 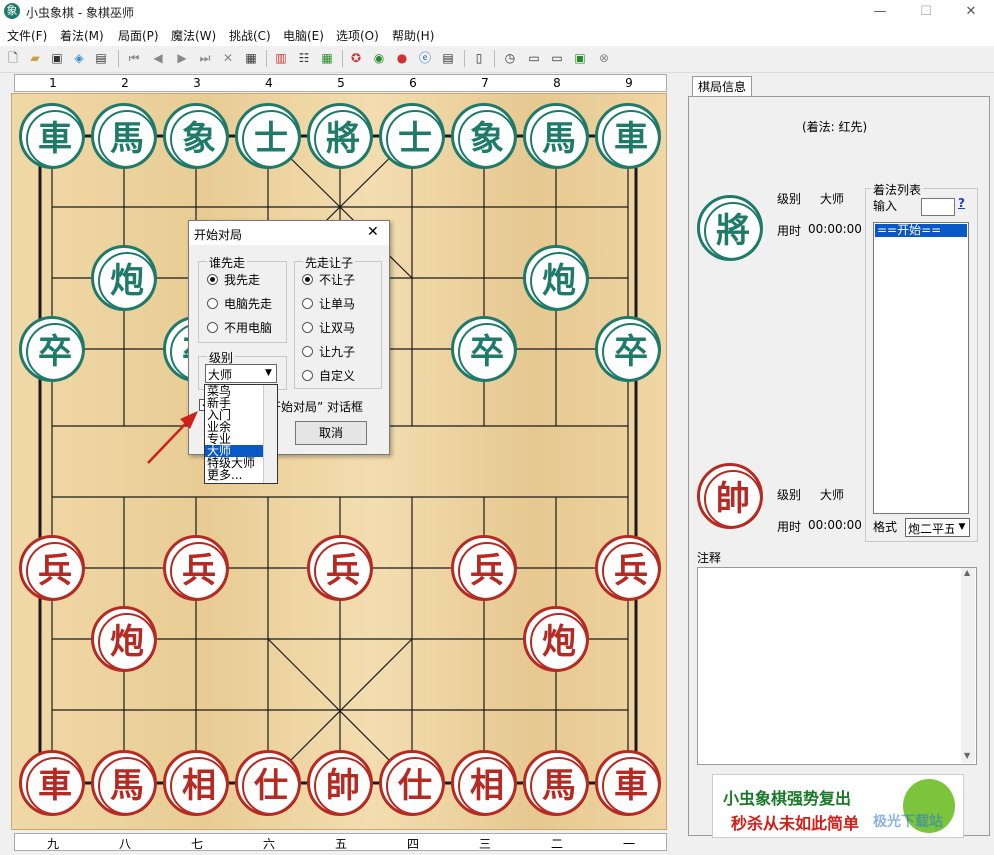 What do you see at coordinates (134, 58) in the screenshot?
I see `first-move-icon: ⏮` at bounding box center [134, 58].